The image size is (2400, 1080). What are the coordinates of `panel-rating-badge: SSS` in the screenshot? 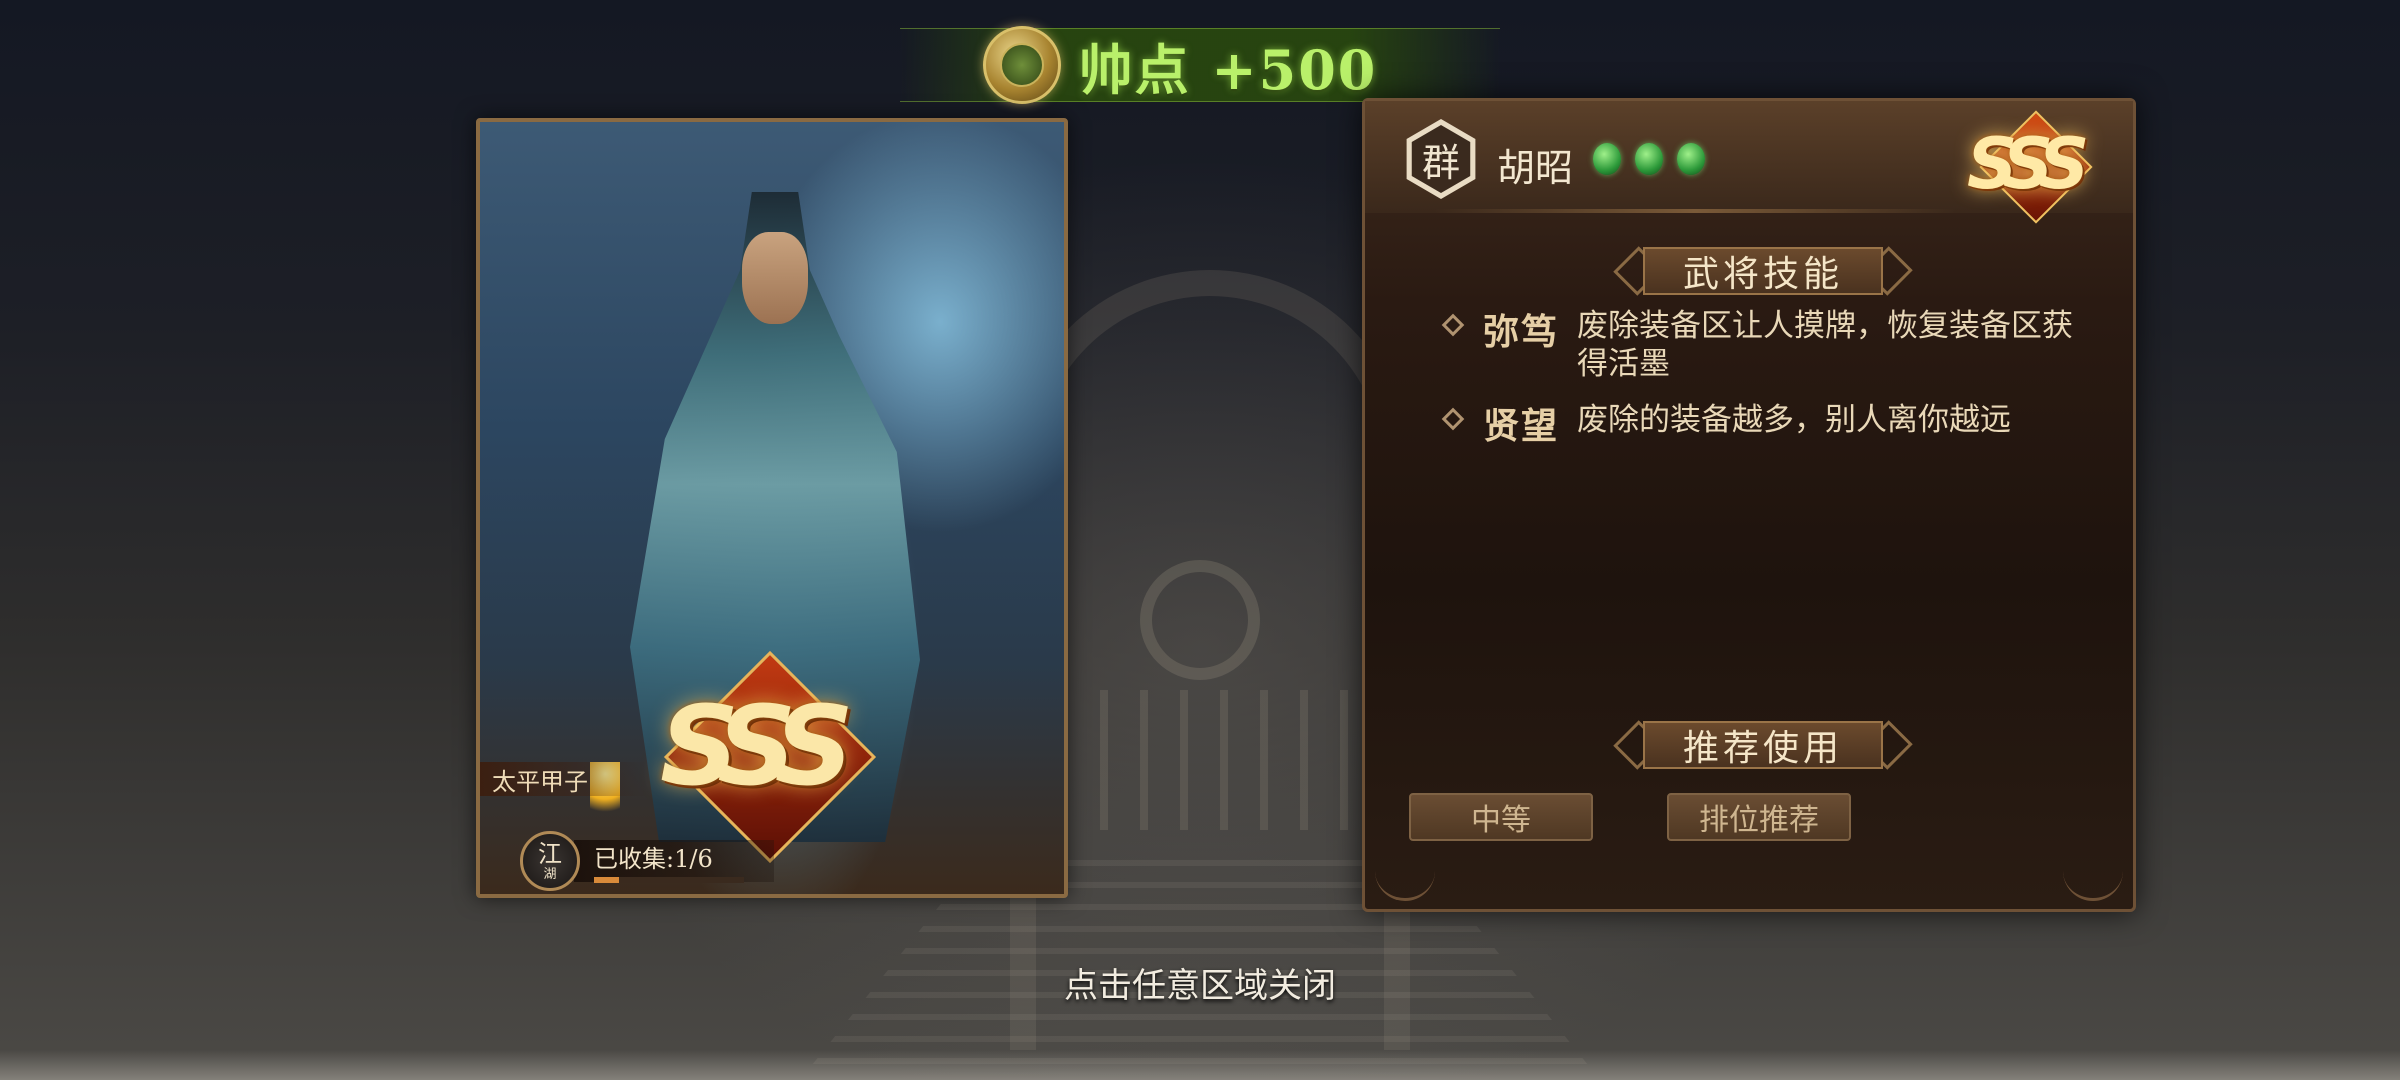 It's located at (2036, 168).